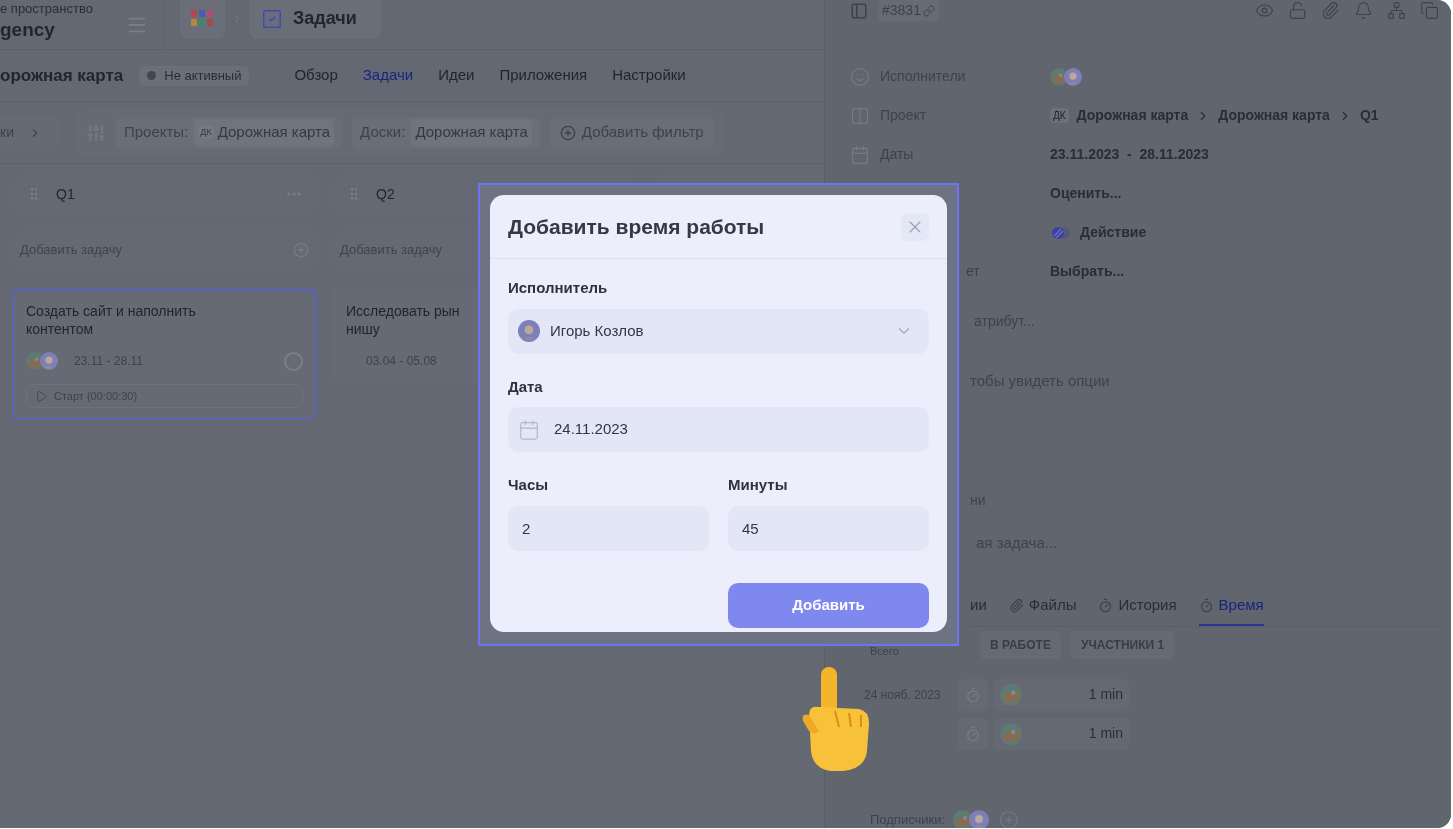 This screenshot has width=1453, height=829. Describe the element at coordinates (386, 194) in the screenshot. I see `column-title: Q2` at that location.